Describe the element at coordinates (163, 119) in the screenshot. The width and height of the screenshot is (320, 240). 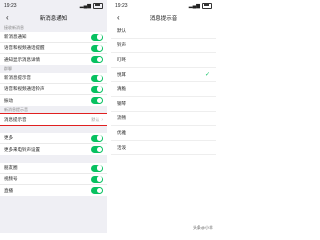
I see `sound-option: 流畅` at that location.